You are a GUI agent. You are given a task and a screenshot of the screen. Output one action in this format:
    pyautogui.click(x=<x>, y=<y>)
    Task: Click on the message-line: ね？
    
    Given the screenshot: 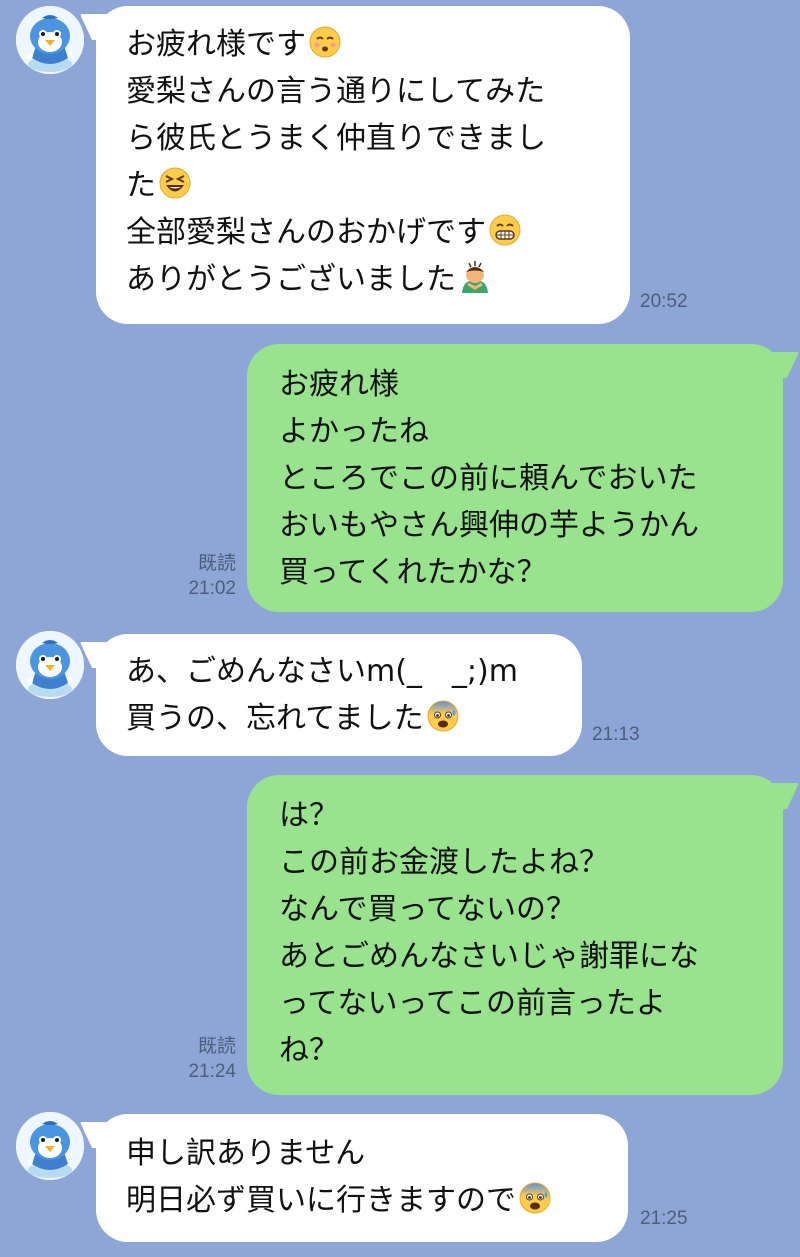 What is the action you would take?
    pyautogui.click(x=309, y=1050)
    